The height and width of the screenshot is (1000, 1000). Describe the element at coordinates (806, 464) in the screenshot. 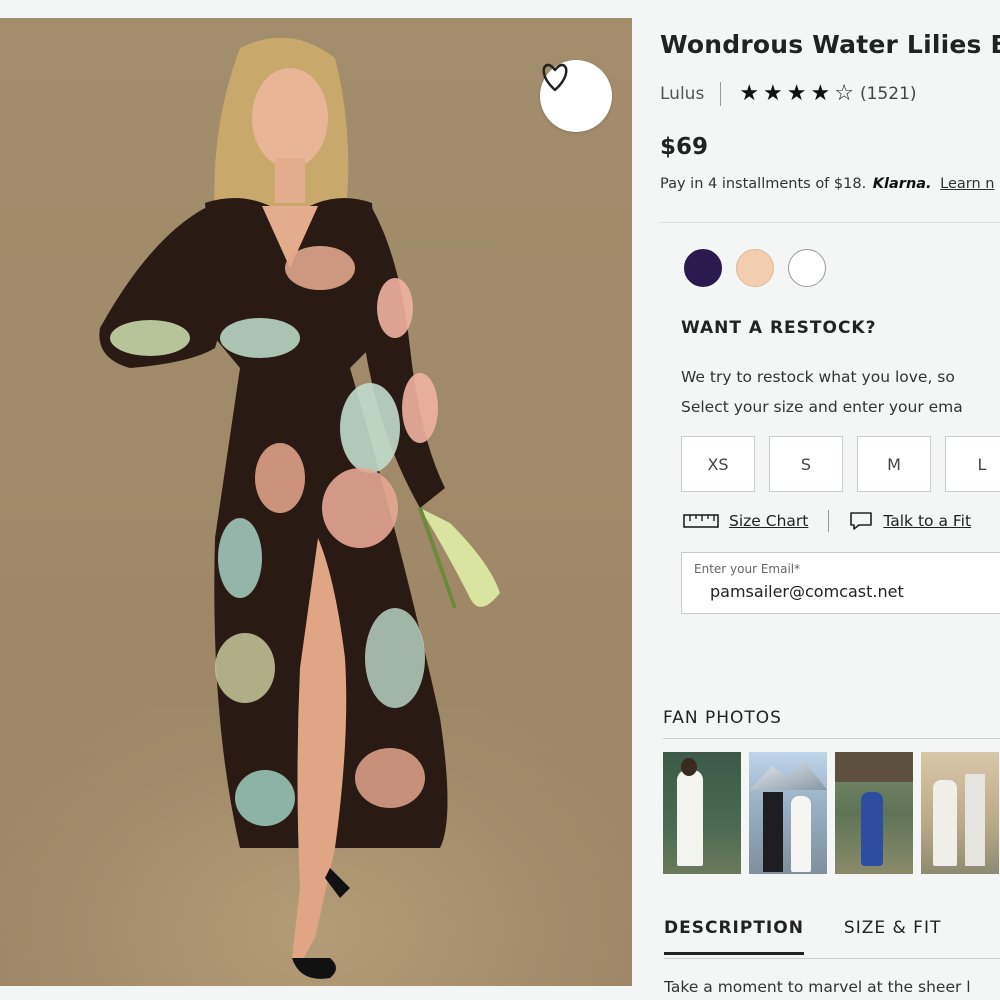

I see `size-button-s: S` at that location.